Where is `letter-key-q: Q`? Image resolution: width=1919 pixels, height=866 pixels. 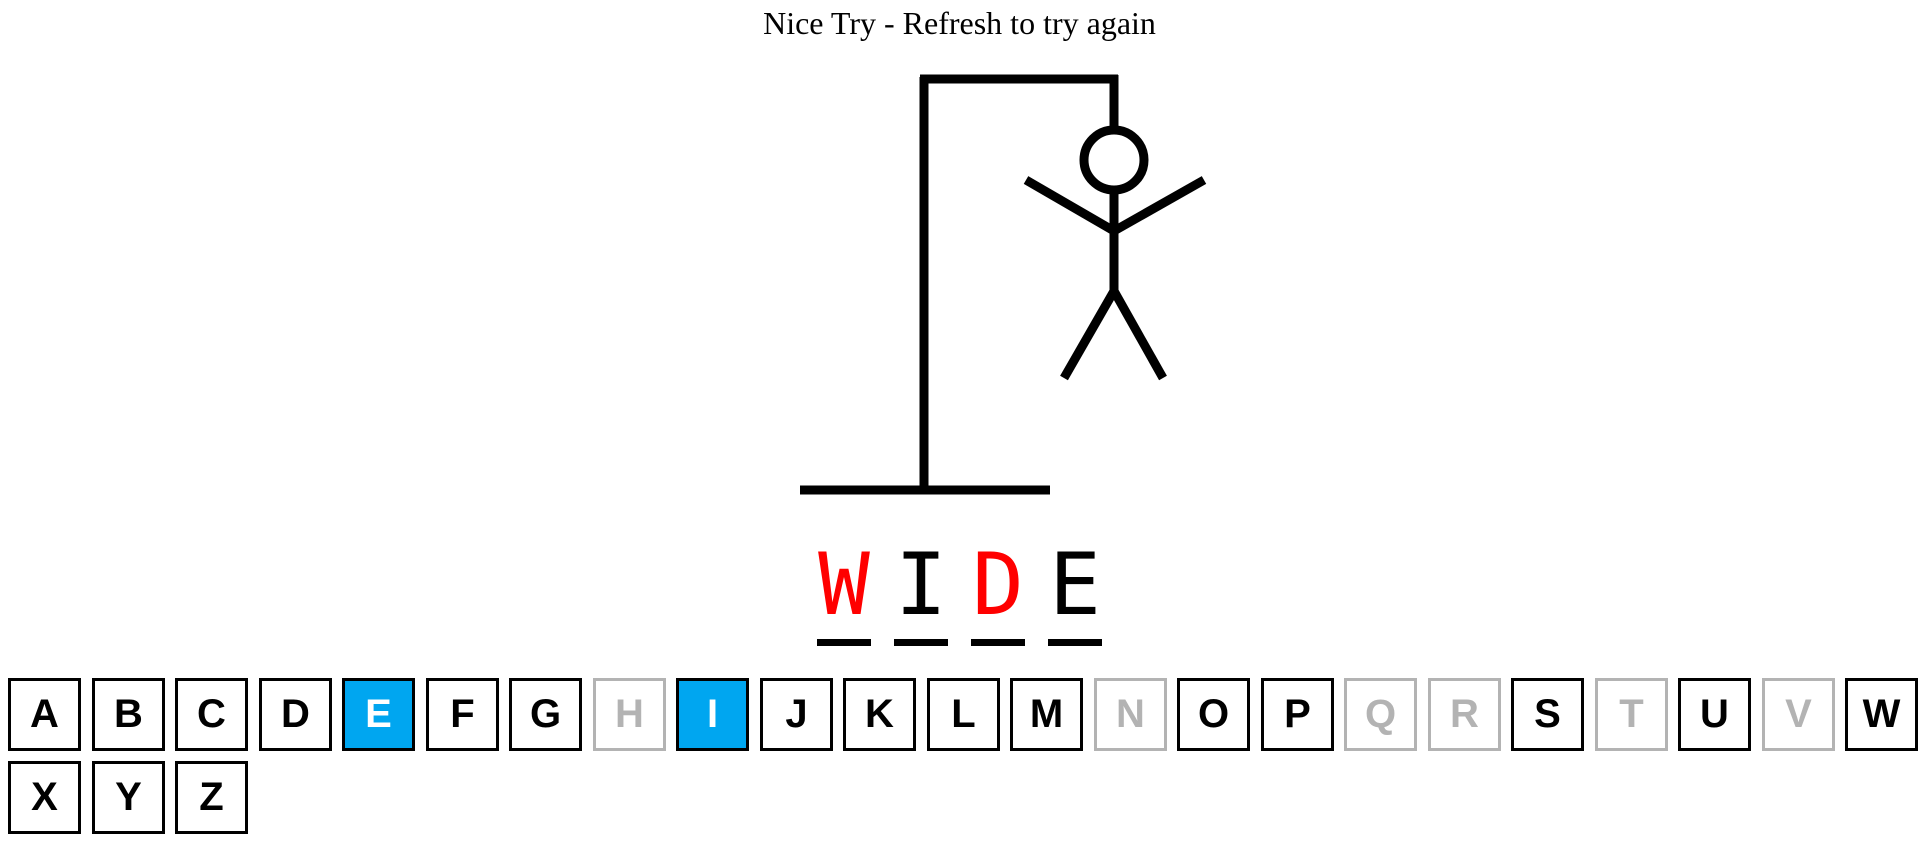
letter-key-q: Q is located at coordinates (1380, 714).